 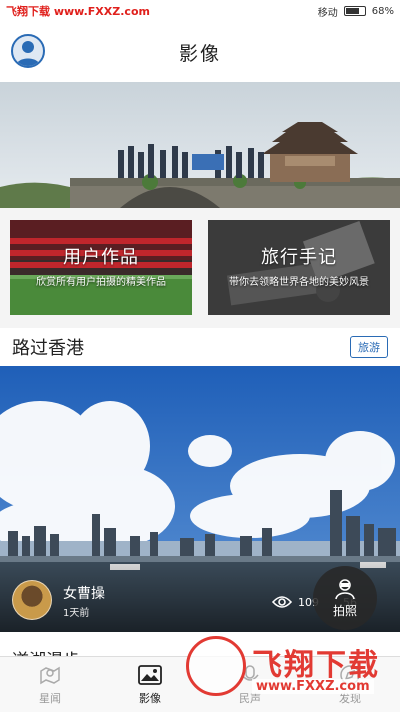 I want to click on tab-news: 星闻, so click(x=50, y=684).